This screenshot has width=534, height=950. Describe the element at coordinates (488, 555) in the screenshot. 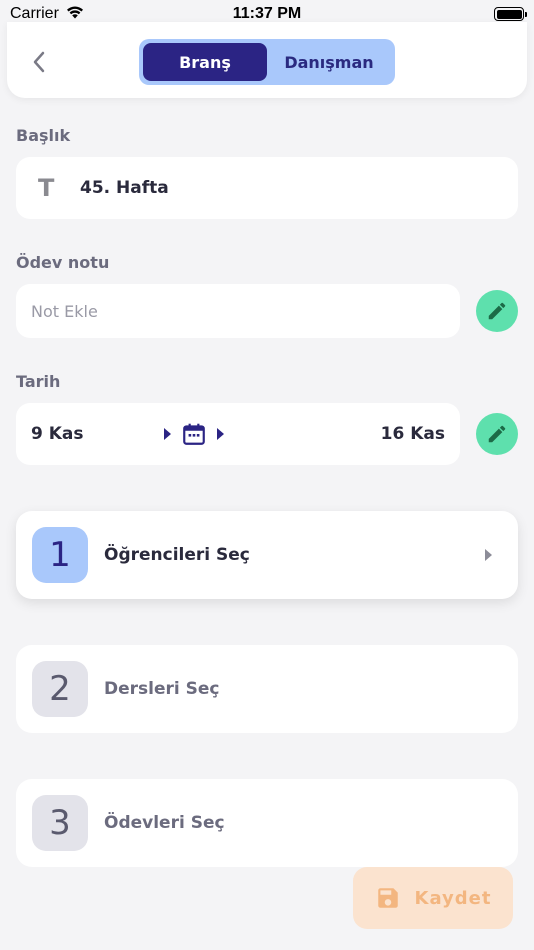

I see `chevron-right-icon` at that location.